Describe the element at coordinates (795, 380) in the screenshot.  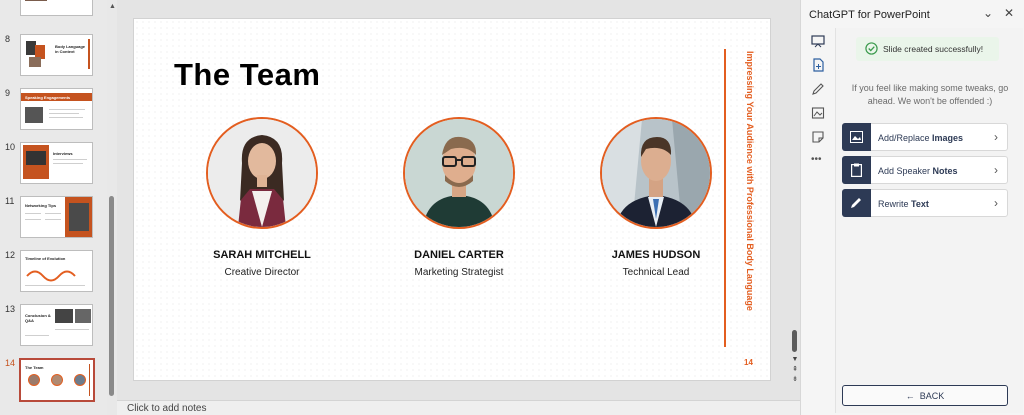
I see `next-slide-icon: ⇟` at that location.